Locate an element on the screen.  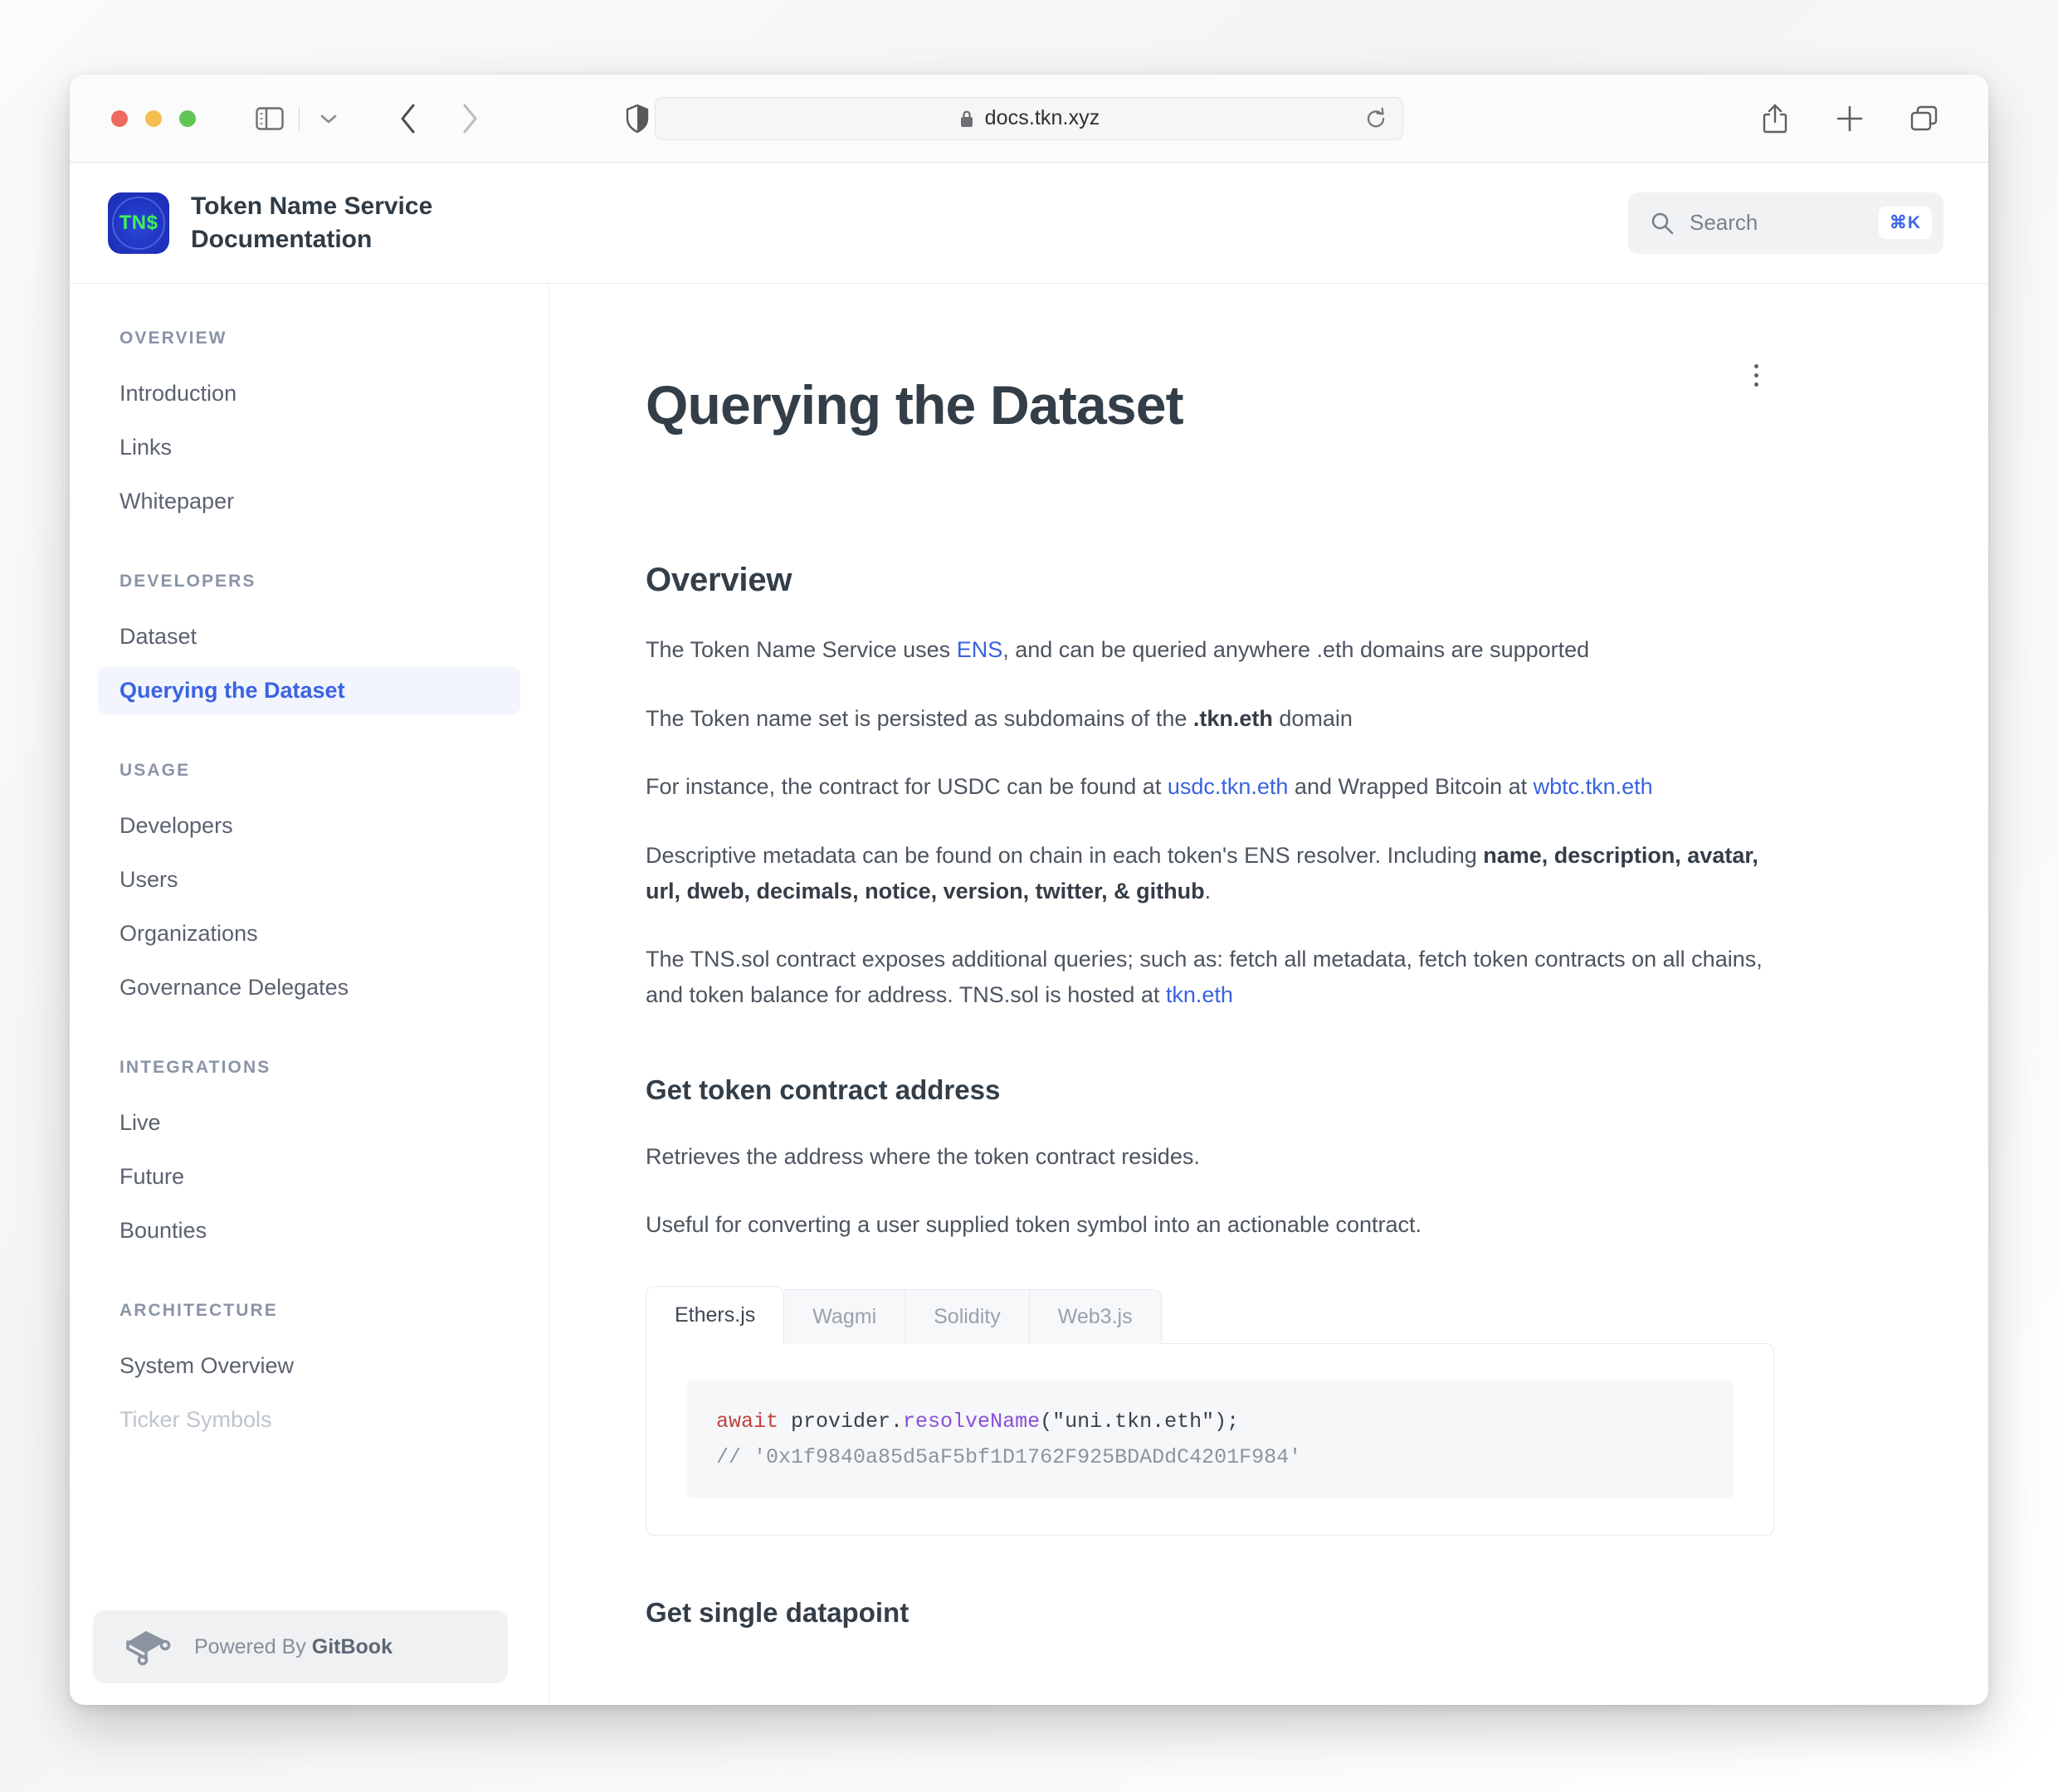
page-title: Querying the Dataset is located at coordinates (915, 405).